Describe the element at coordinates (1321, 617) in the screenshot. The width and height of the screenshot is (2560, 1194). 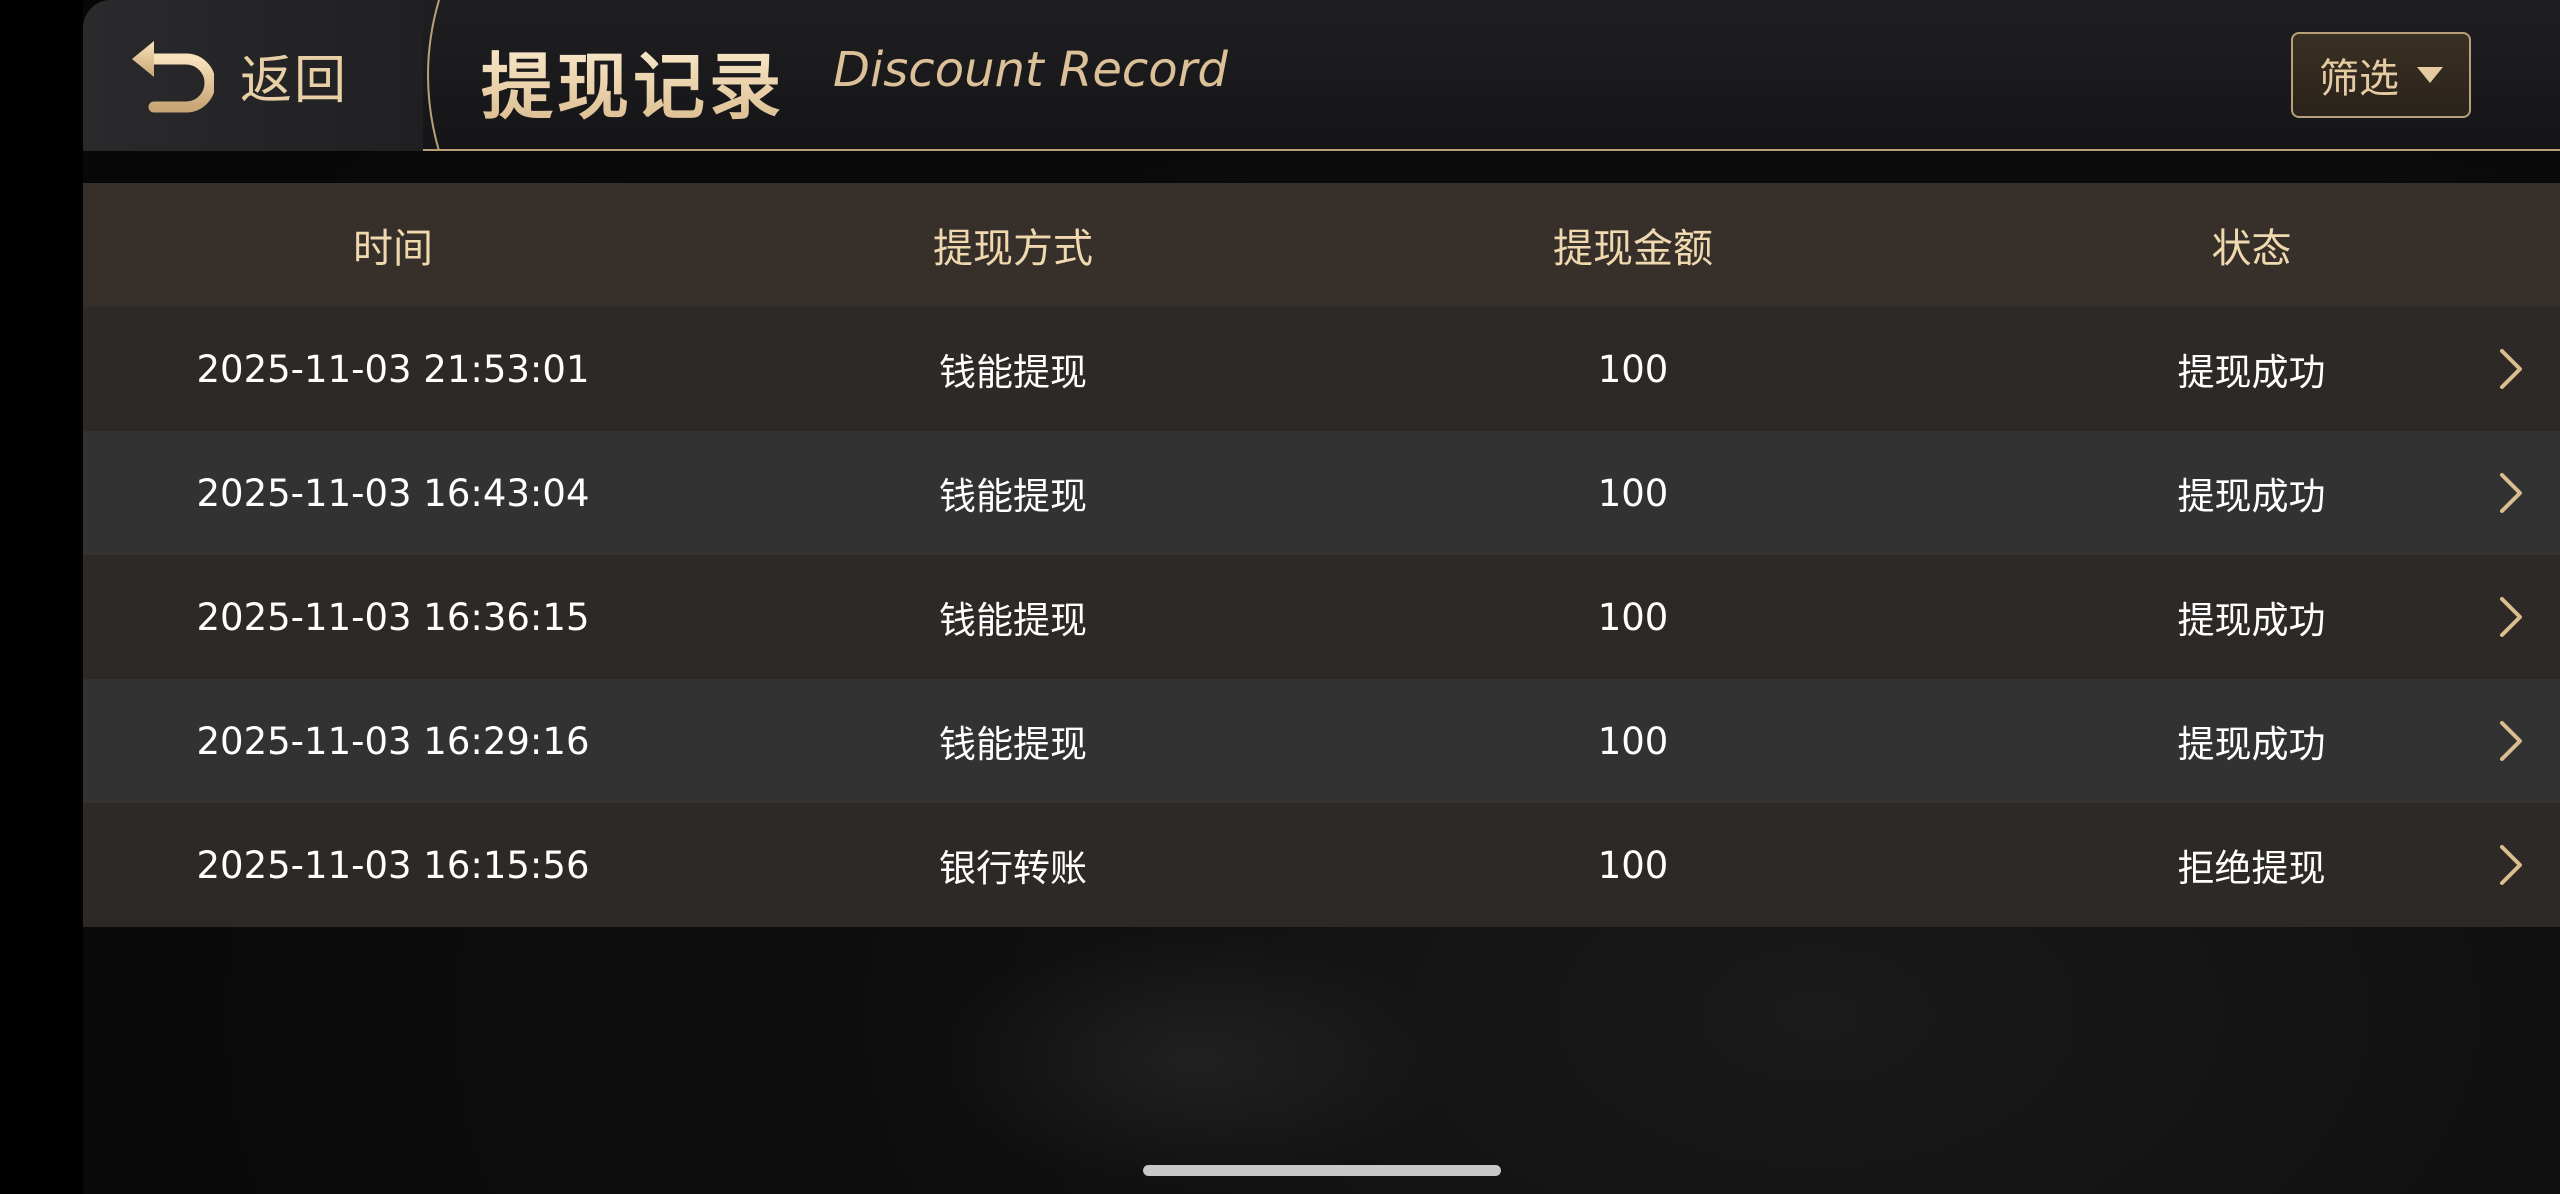
I see `table-row: 2025-11-03 16:36:15 钱能提现 100 提现成功` at that location.